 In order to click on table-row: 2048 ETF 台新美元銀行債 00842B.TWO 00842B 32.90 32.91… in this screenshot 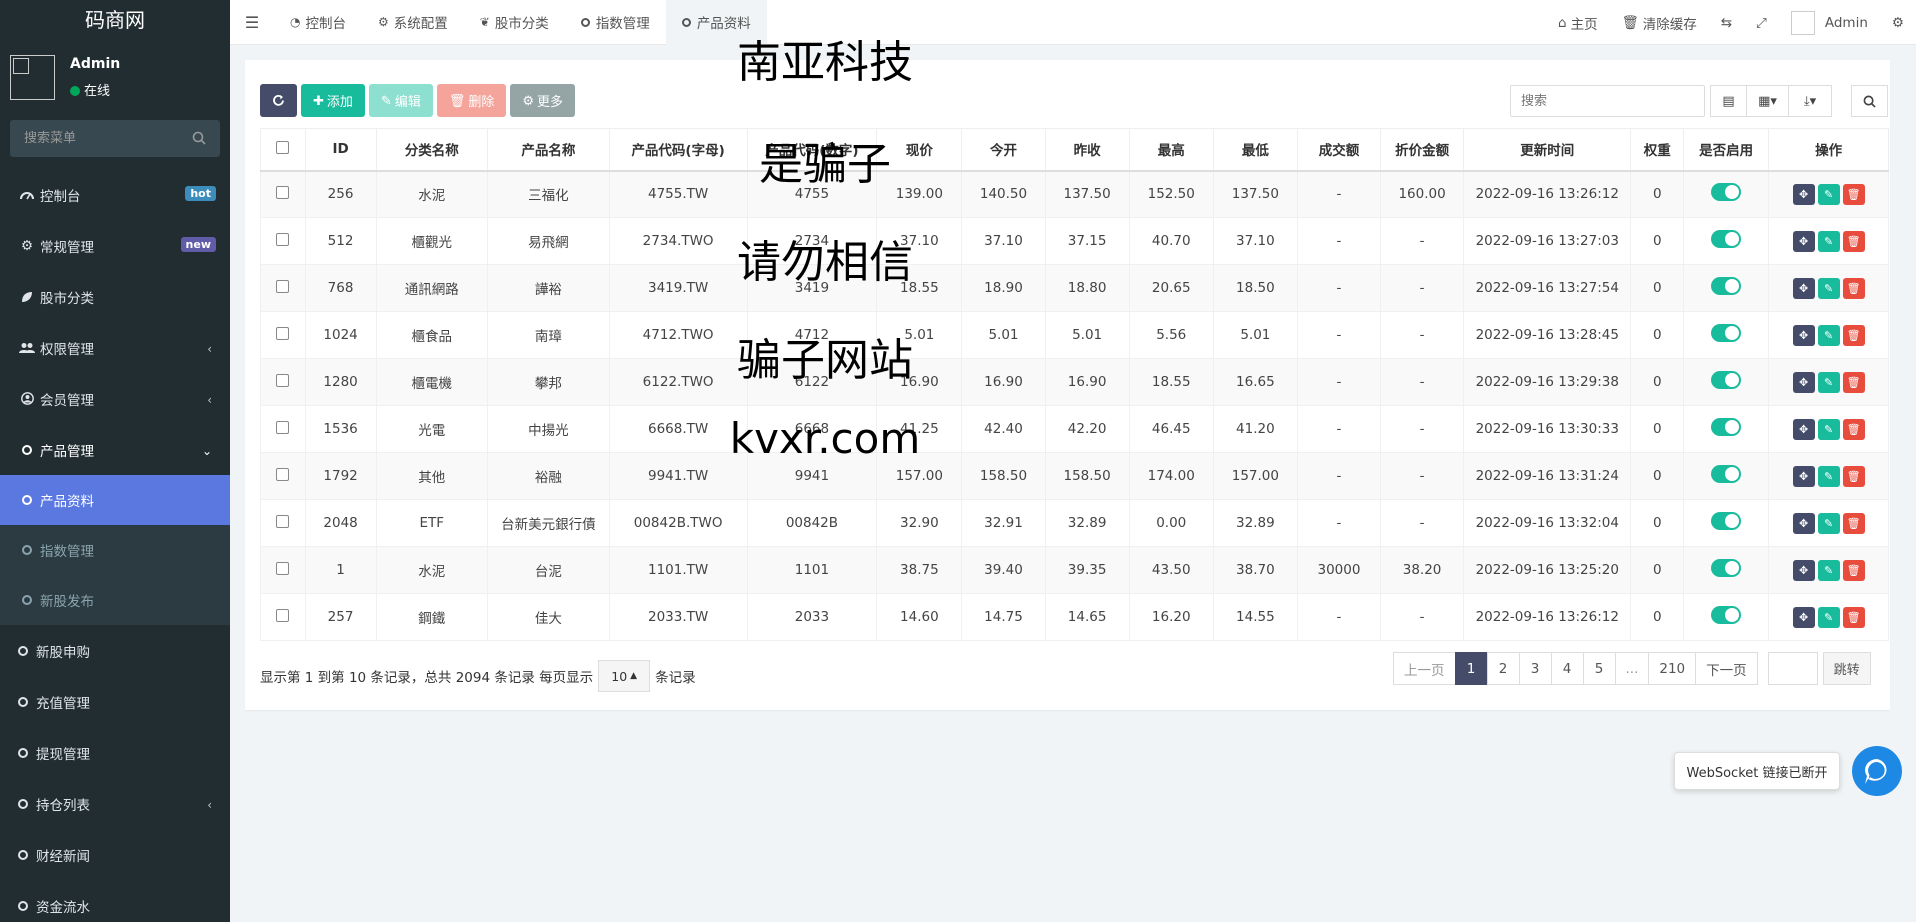, I will do `click(1074, 523)`.